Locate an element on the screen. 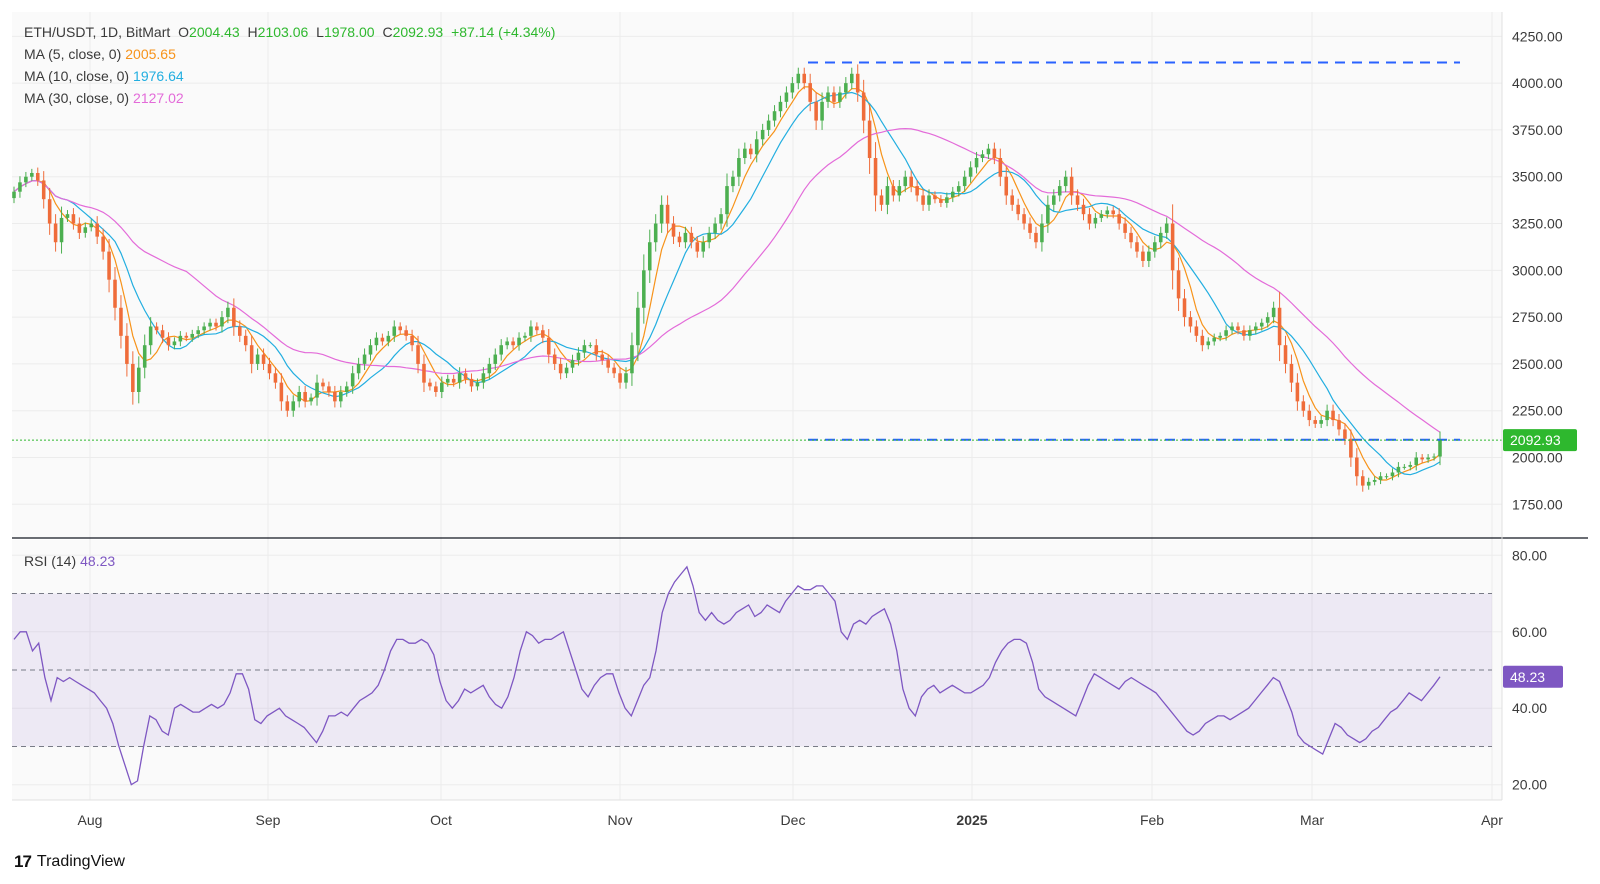 The width and height of the screenshot is (1600, 884). high-value: 2103.06 is located at coordinates (283, 32).